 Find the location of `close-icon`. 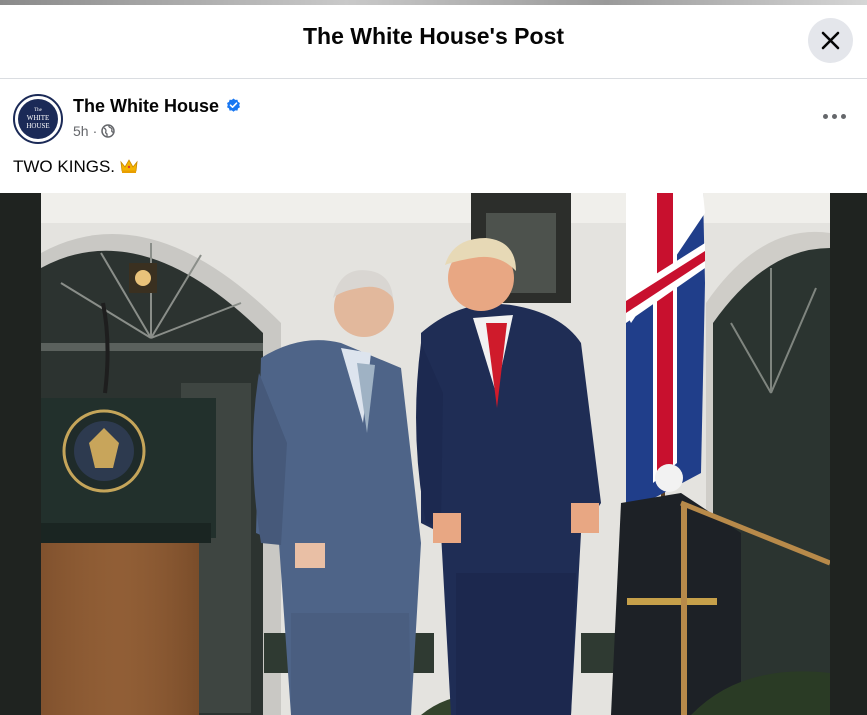

close-icon is located at coordinates (830, 40).